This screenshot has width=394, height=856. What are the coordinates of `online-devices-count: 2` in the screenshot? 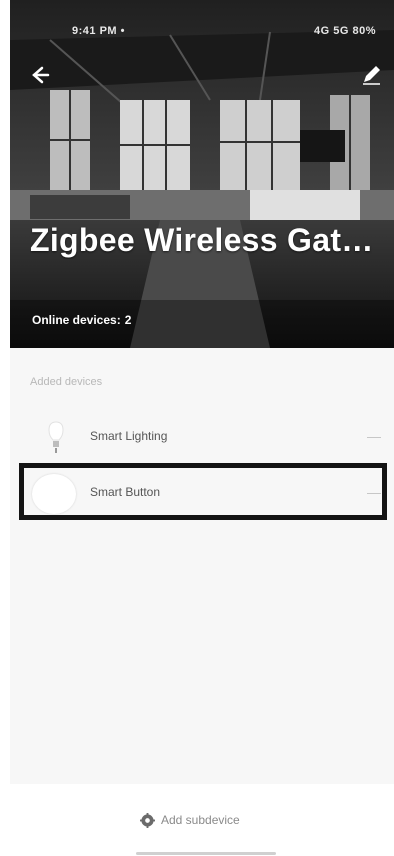 It's located at (128, 320).